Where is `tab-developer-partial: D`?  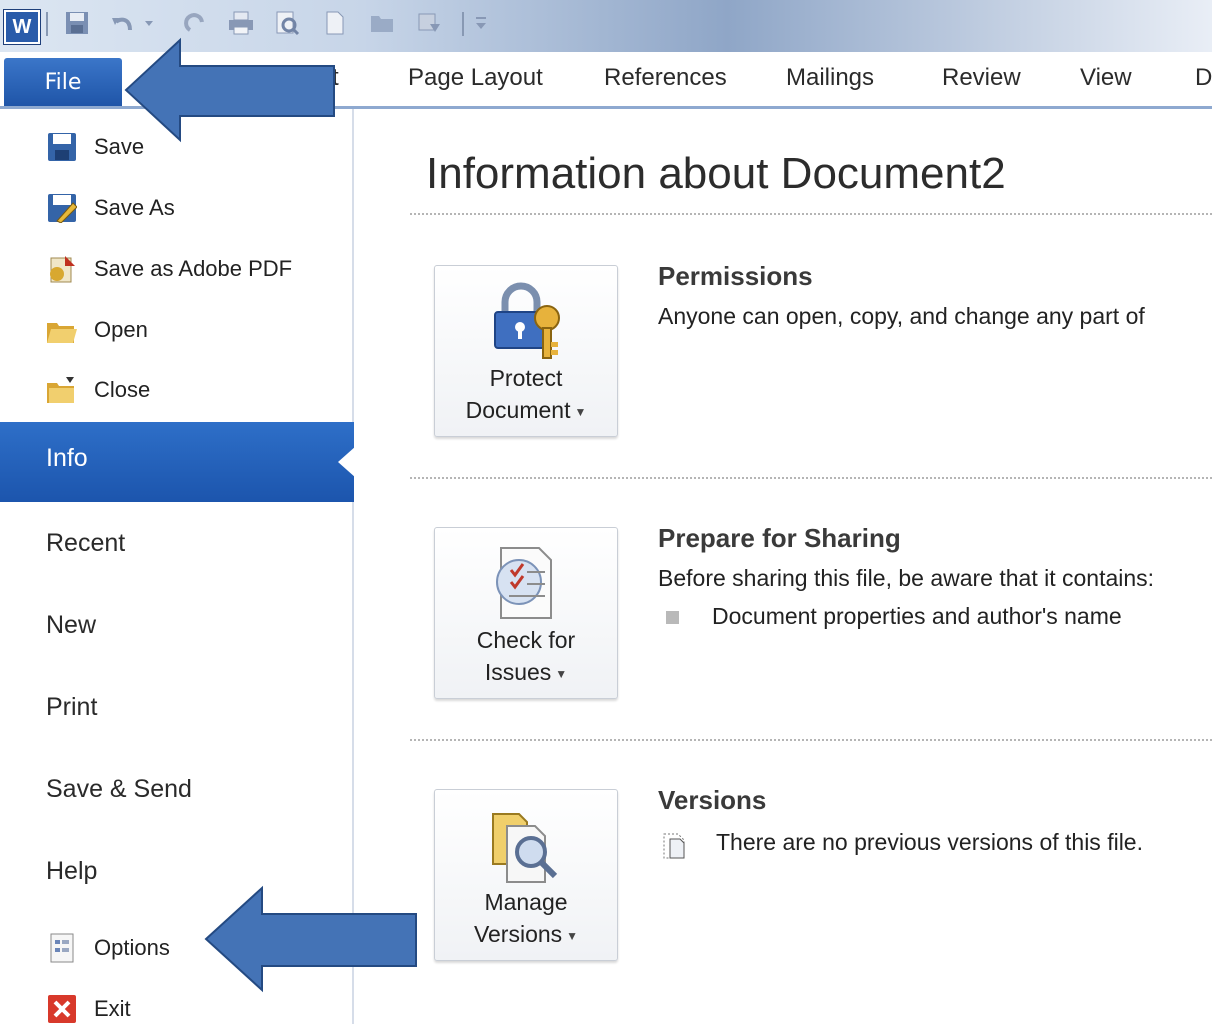 tab-developer-partial: D is located at coordinates (1203, 78).